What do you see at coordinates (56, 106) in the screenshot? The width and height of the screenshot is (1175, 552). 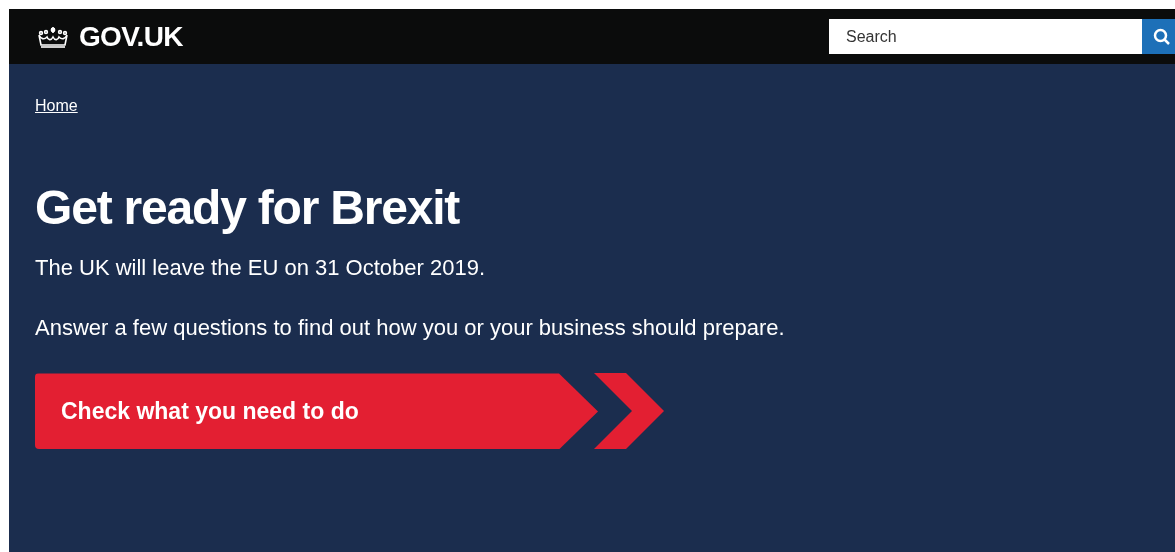 I see `breadcrumb-link: Home` at bounding box center [56, 106].